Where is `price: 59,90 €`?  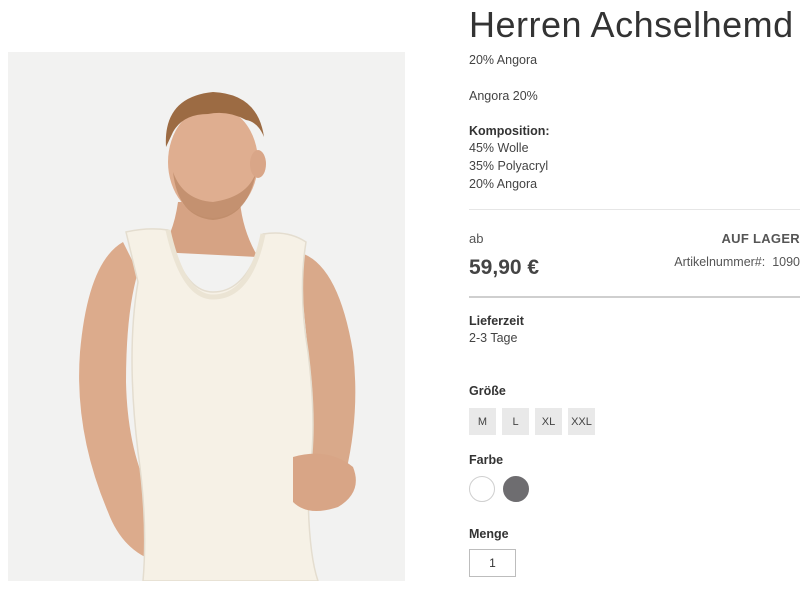 price: 59,90 € is located at coordinates (504, 267).